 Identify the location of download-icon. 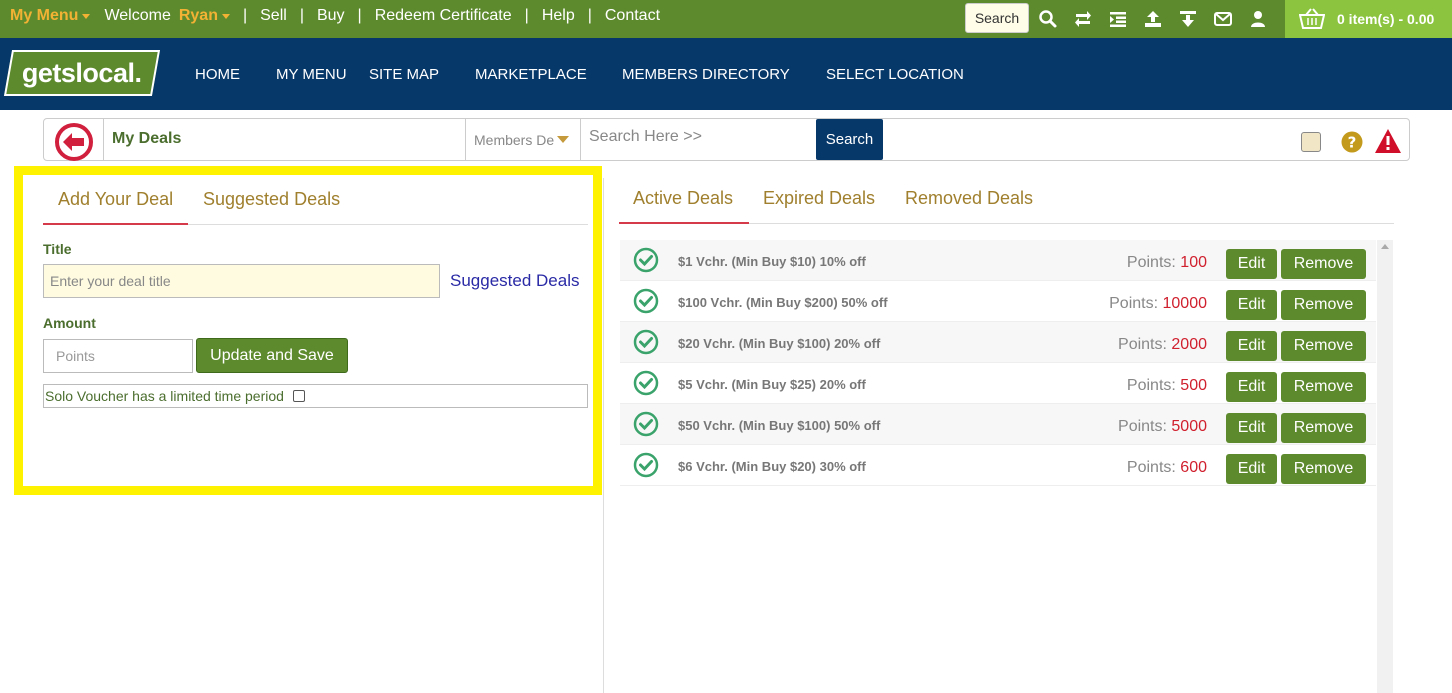
(1188, 19).